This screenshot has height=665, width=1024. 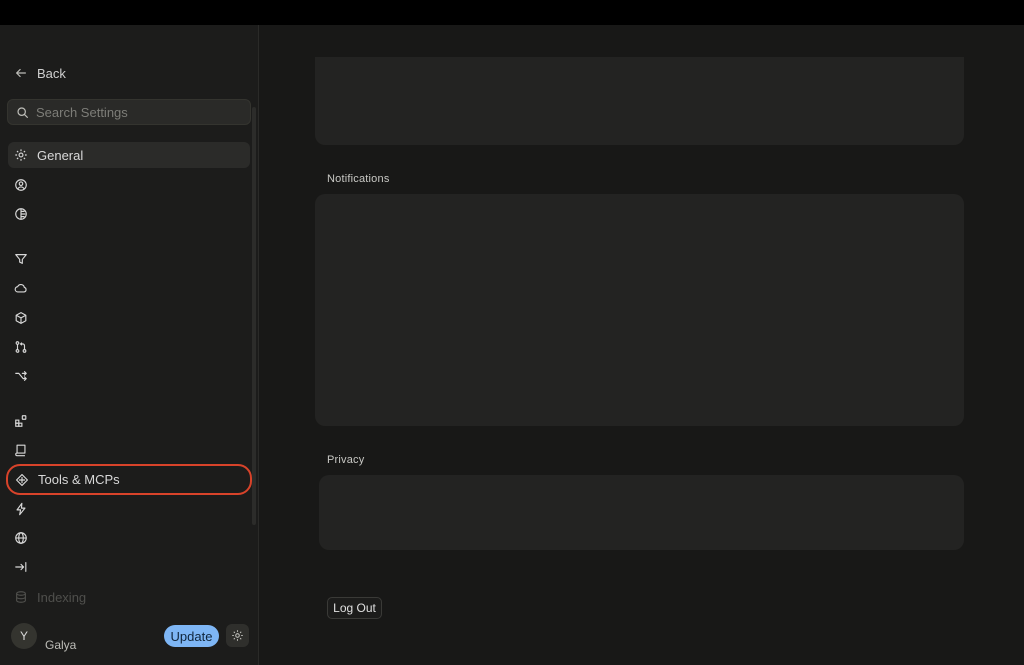 What do you see at coordinates (20, 288) in the screenshot?
I see `cloud-icon` at bounding box center [20, 288].